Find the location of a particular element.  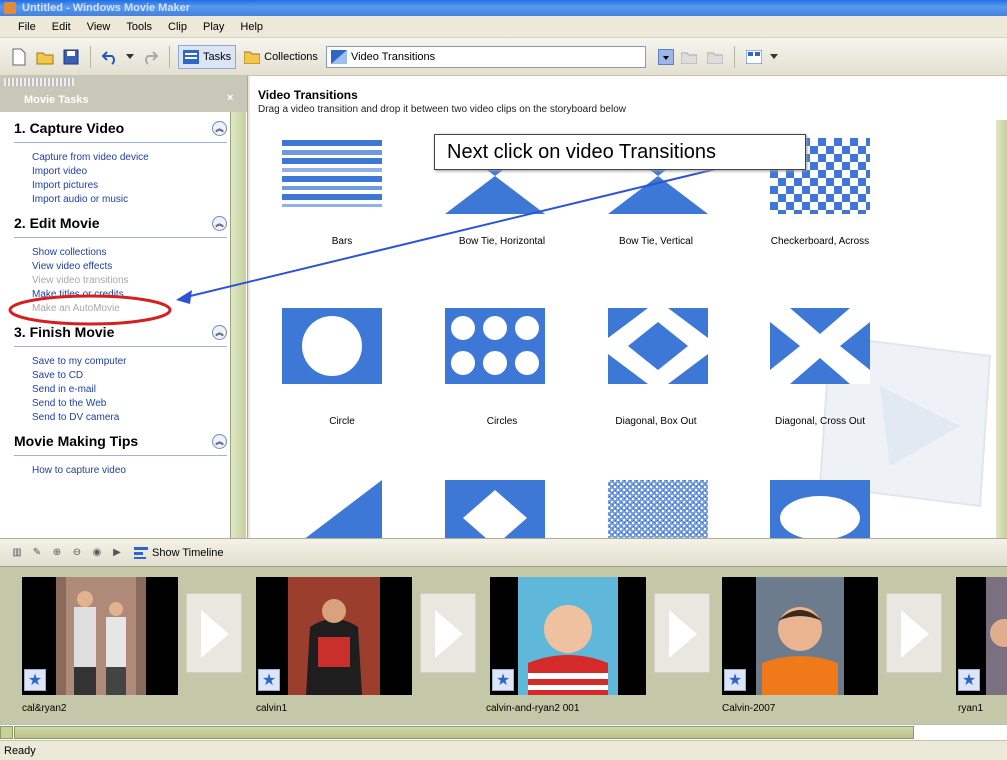

set-audio-levels-icon: ▥ is located at coordinates (17, 553).